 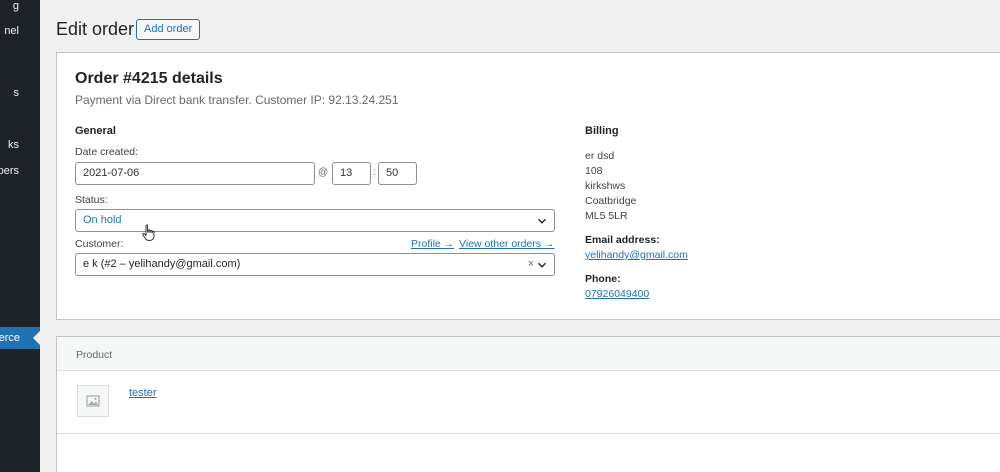 What do you see at coordinates (195, 173) in the screenshot?
I see `date-created-input: 2021-07-06` at bounding box center [195, 173].